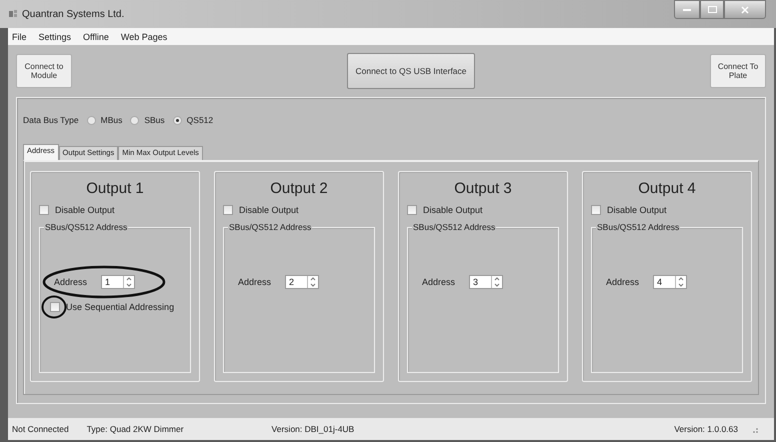  Describe the element at coordinates (486, 282) in the screenshot. I see `address-spinner: 3` at that location.